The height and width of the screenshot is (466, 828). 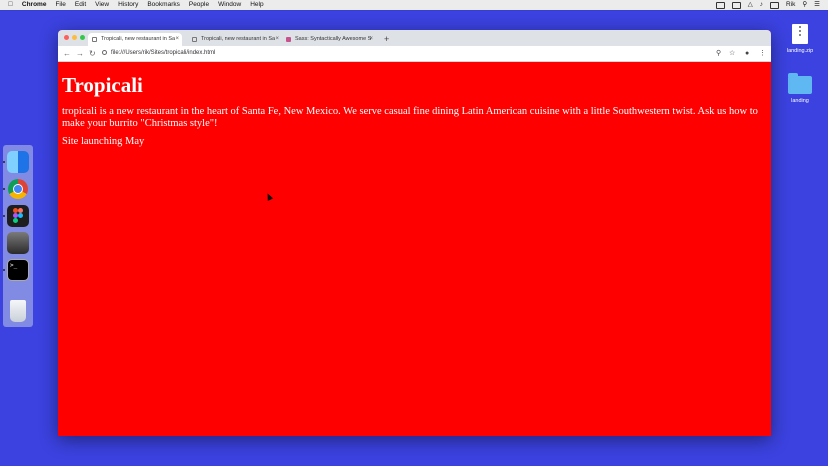 What do you see at coordinates (761, 5) in the screenshot?
I see `volume-icon: ♪` at bounding box center [761, 5].